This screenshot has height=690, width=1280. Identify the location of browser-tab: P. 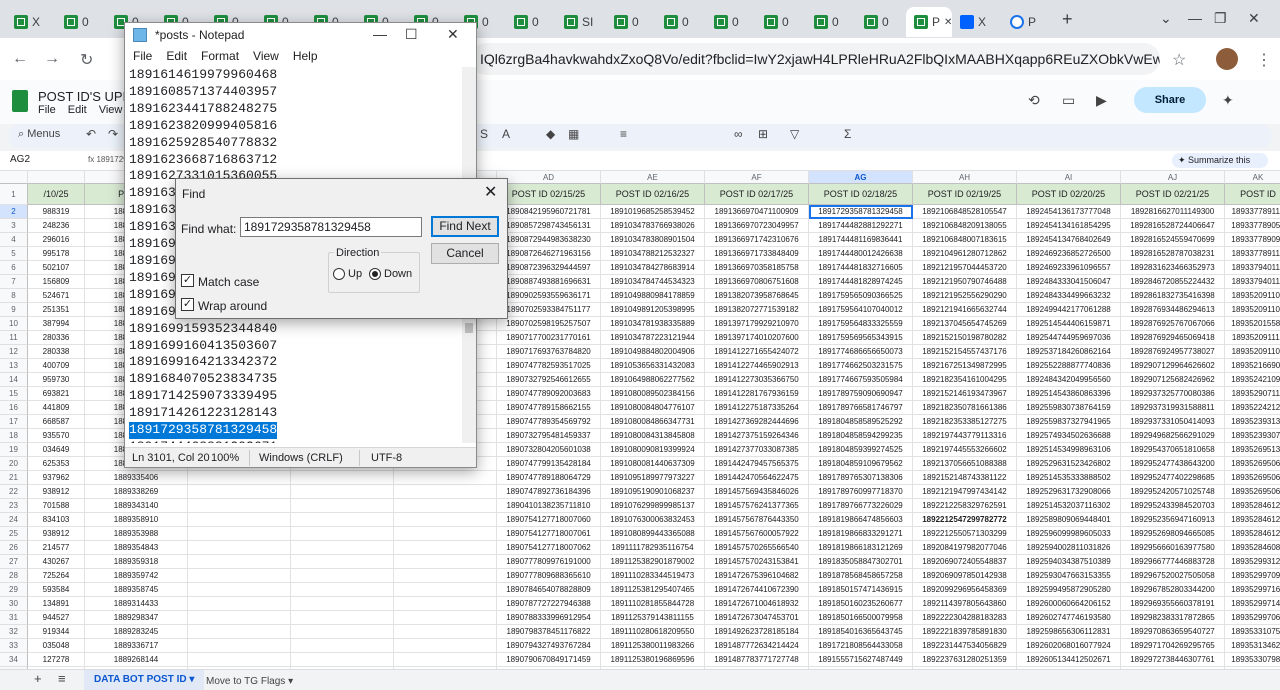
(1027, 22).